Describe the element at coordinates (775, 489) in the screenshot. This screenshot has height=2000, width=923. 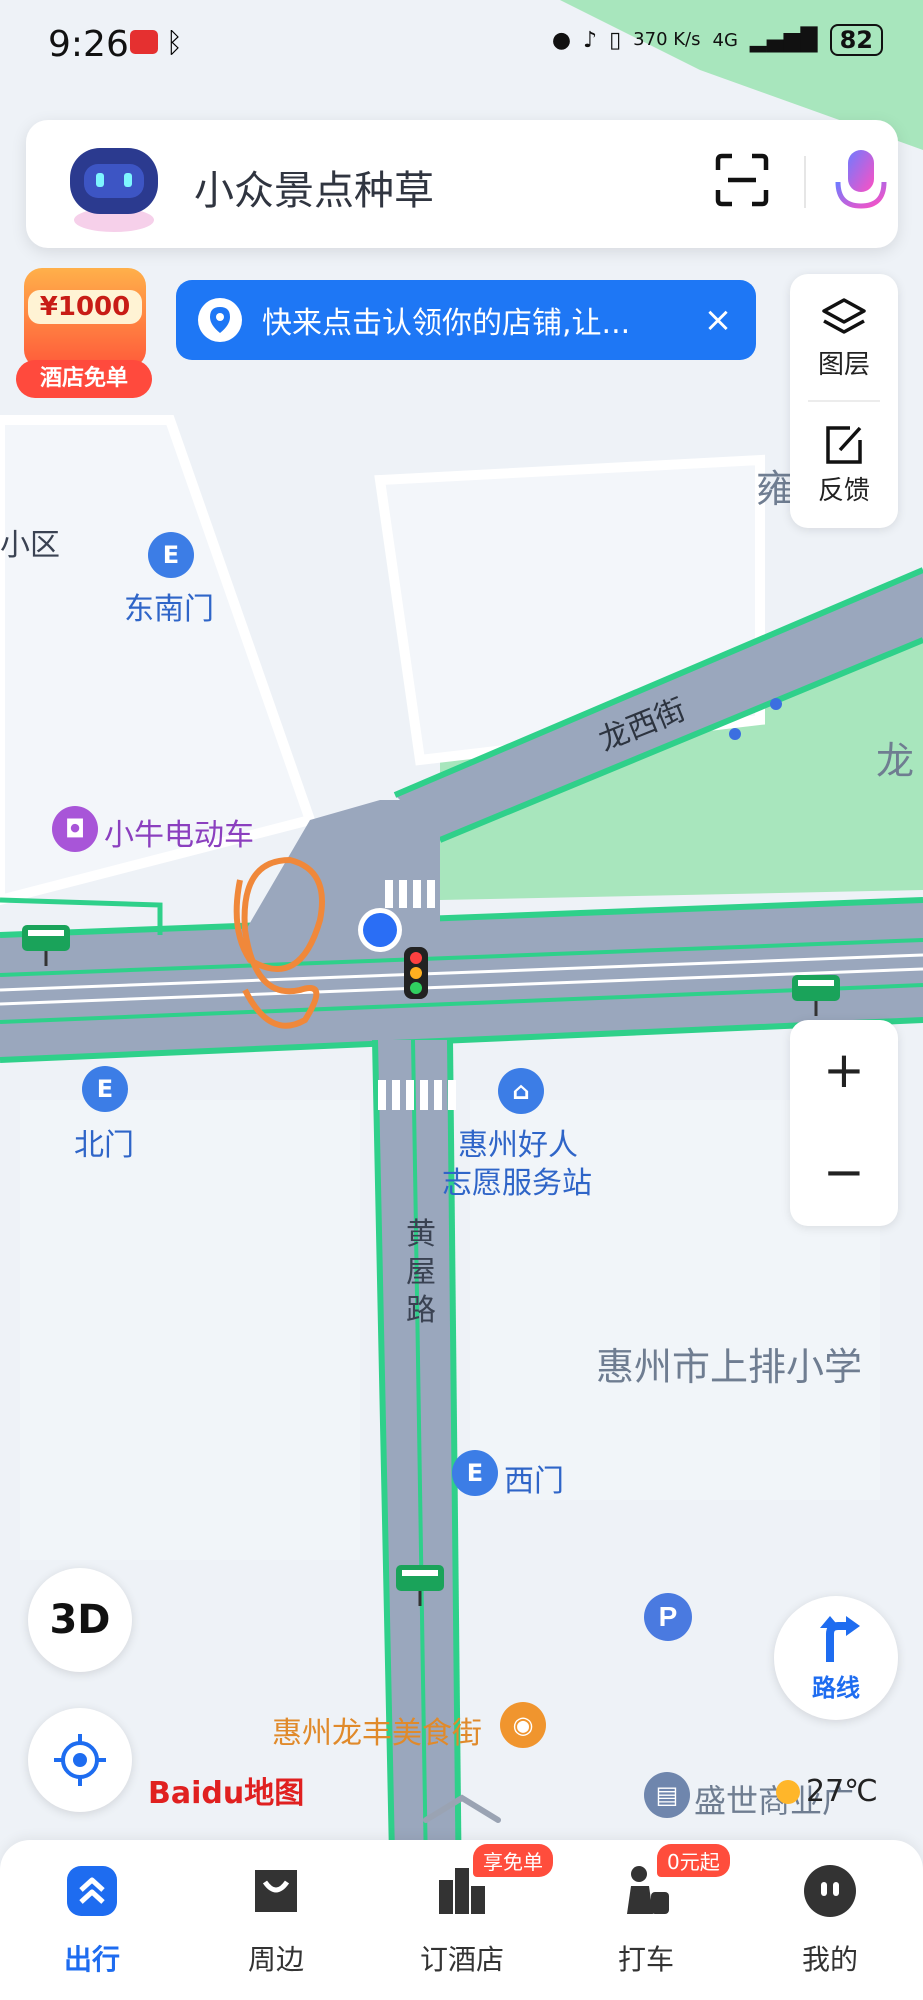
I see `map-label-yong-partial: 雍` at that location.